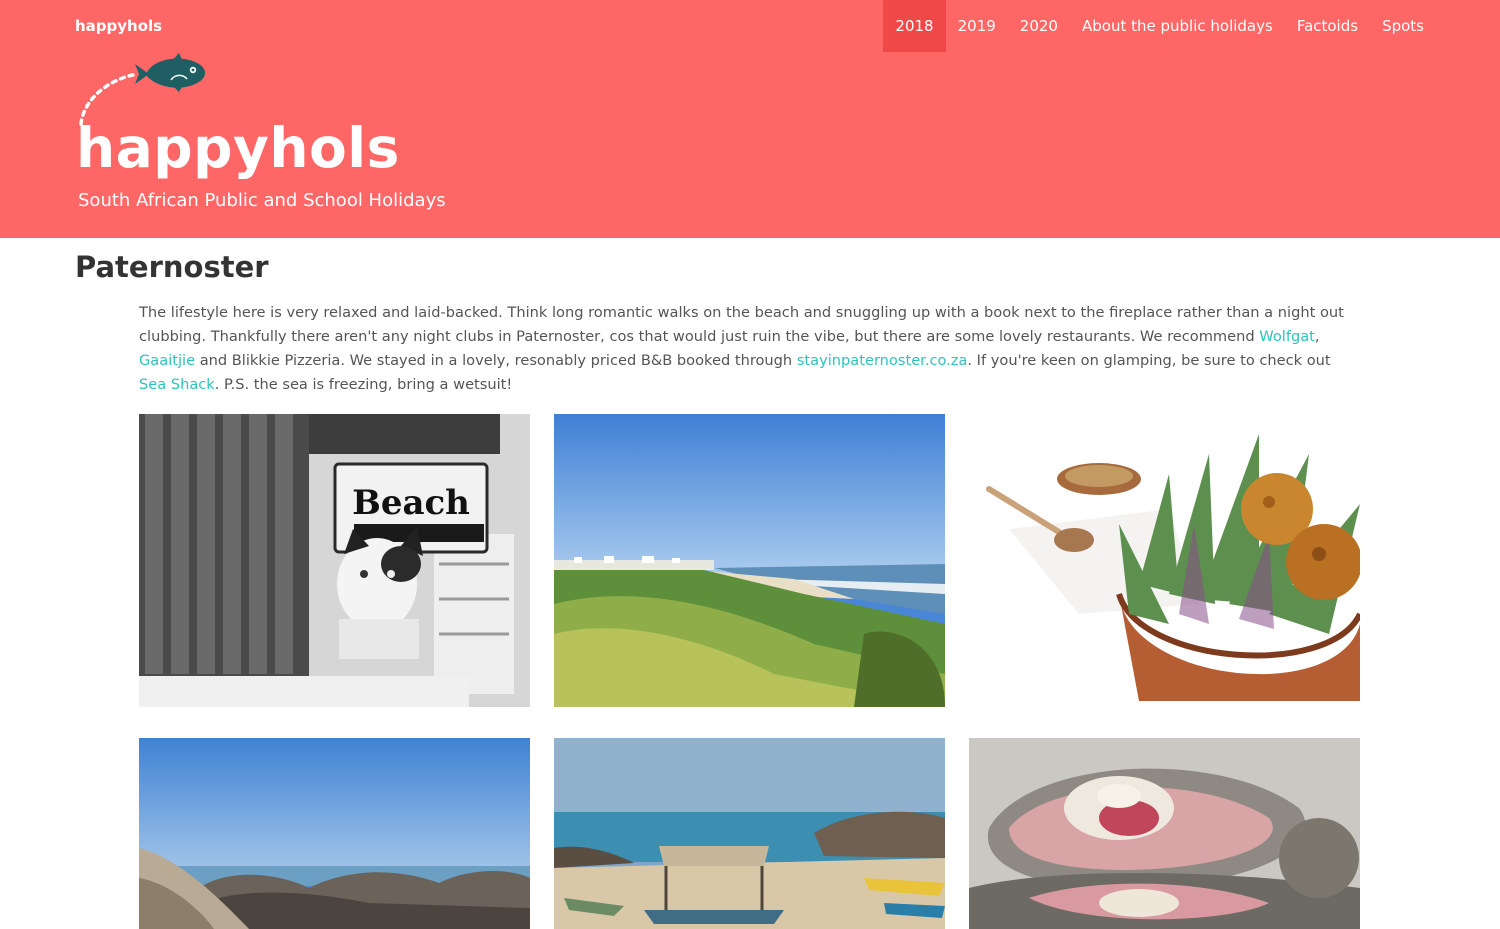 The height and width of the screenshot is (929, 1500). What do you see at coordinates (262, 200) in the screenshot?
I see `site-tagline: South African Public and School Holidays` at bounding box center [262, 200].